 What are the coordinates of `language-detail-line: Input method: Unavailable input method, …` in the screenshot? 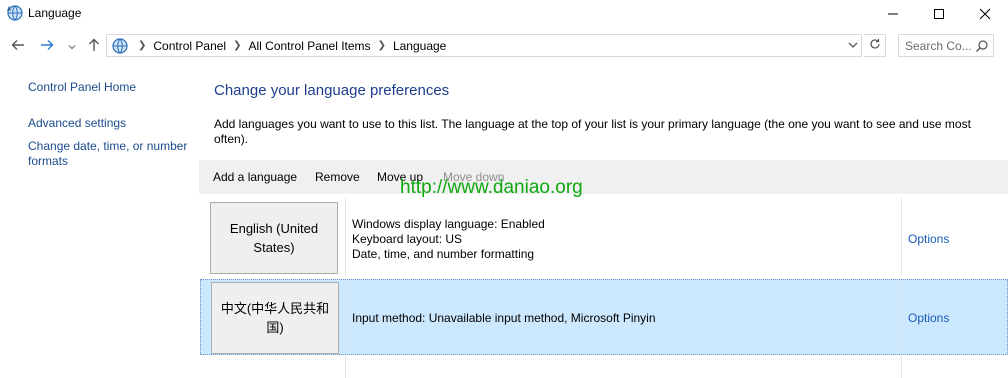 It's located at (504, 318).